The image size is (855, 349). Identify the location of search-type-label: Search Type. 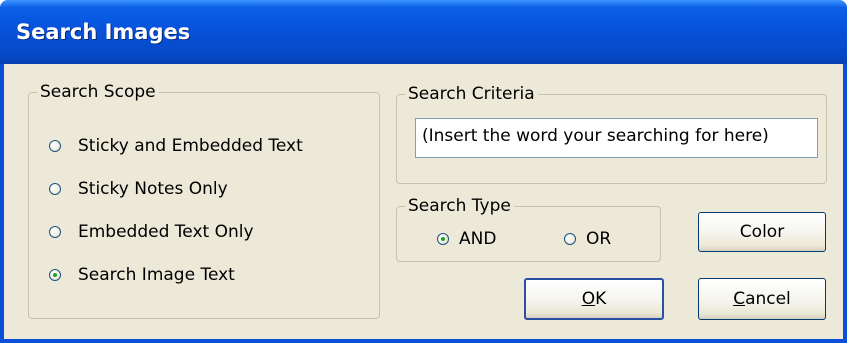
(459, 206).